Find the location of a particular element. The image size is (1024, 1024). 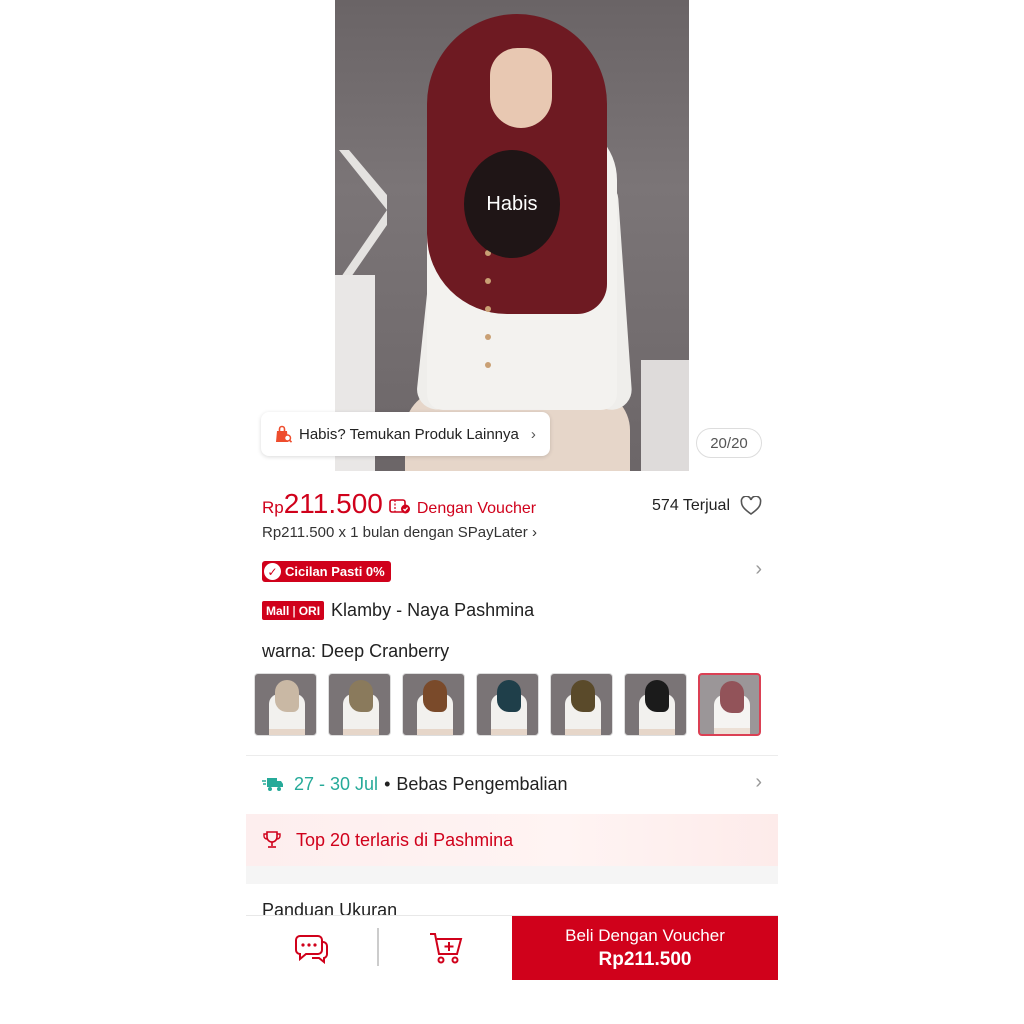

voucher-label: Dengan Voucher is located at coordinates (476, 508).